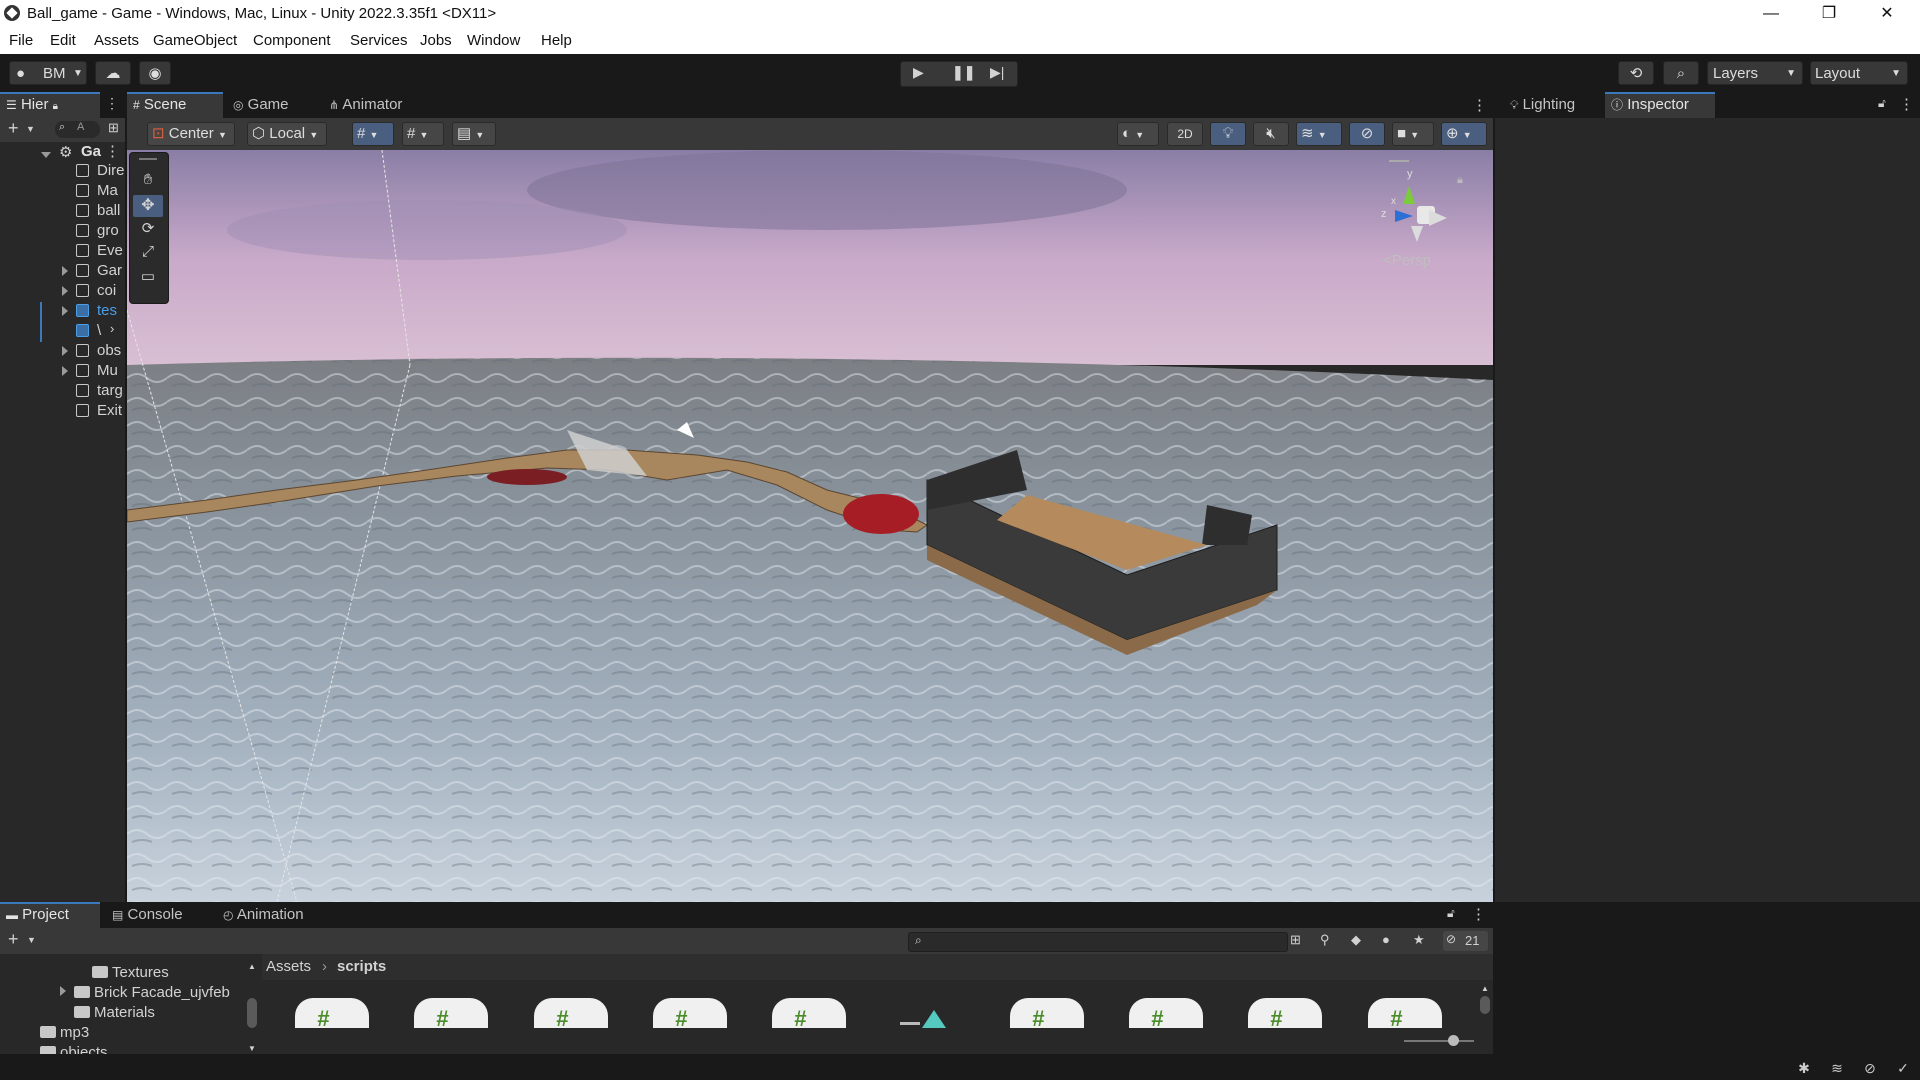 The image size is (1920, 1080). What do you see at coordinates (1228, 134) in the screenshot?
I see `lighting-toggle: 💡︎` at bounding box center [1228, 134].